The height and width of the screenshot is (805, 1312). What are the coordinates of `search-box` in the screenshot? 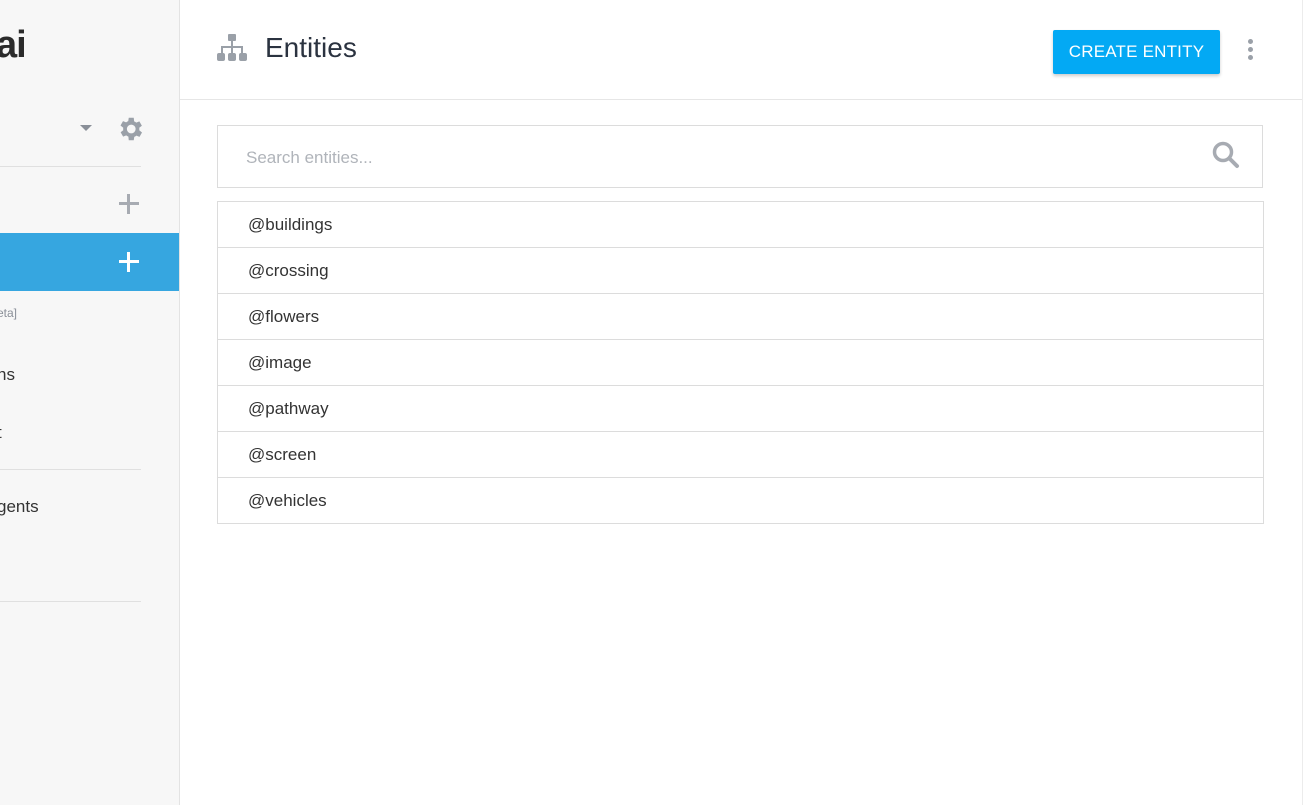 It's located at (740, 156).